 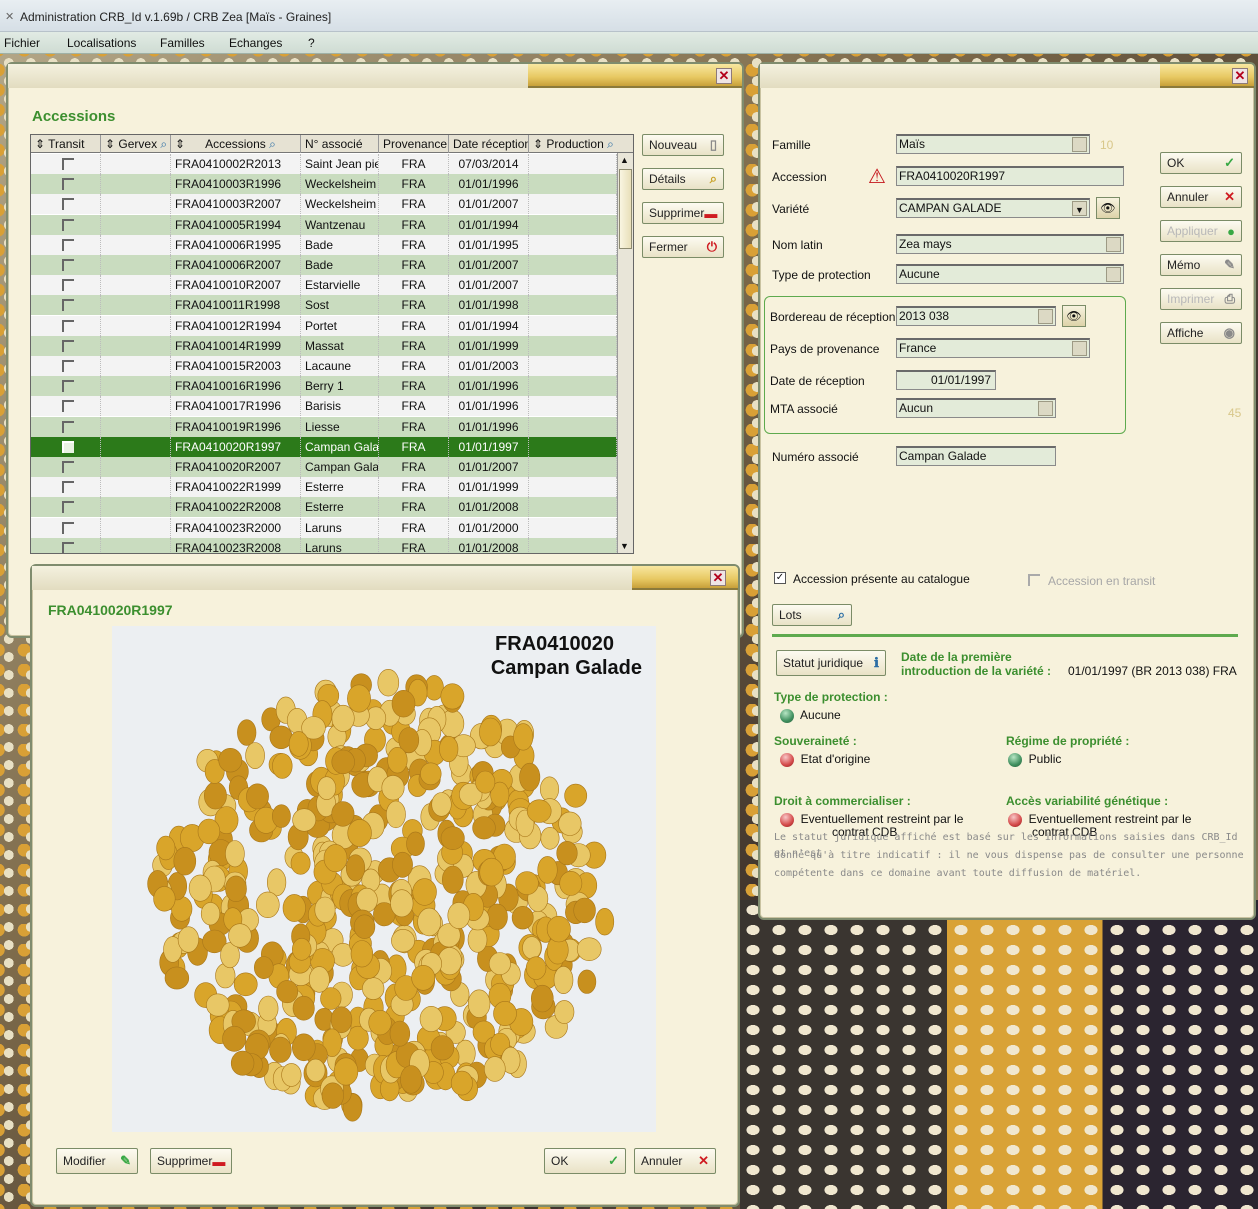 What do you see at coordinates (675, 1161) in the screenshot?
I see `photo-annuler-button: Annuler ✕` at bounding box center [675, 1161].